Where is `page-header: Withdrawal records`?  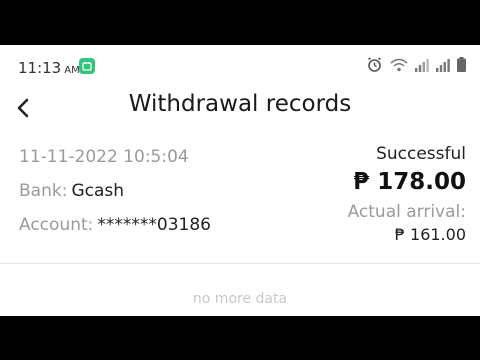
page-header: Withdrawal records is located at coordinates (240, 114).